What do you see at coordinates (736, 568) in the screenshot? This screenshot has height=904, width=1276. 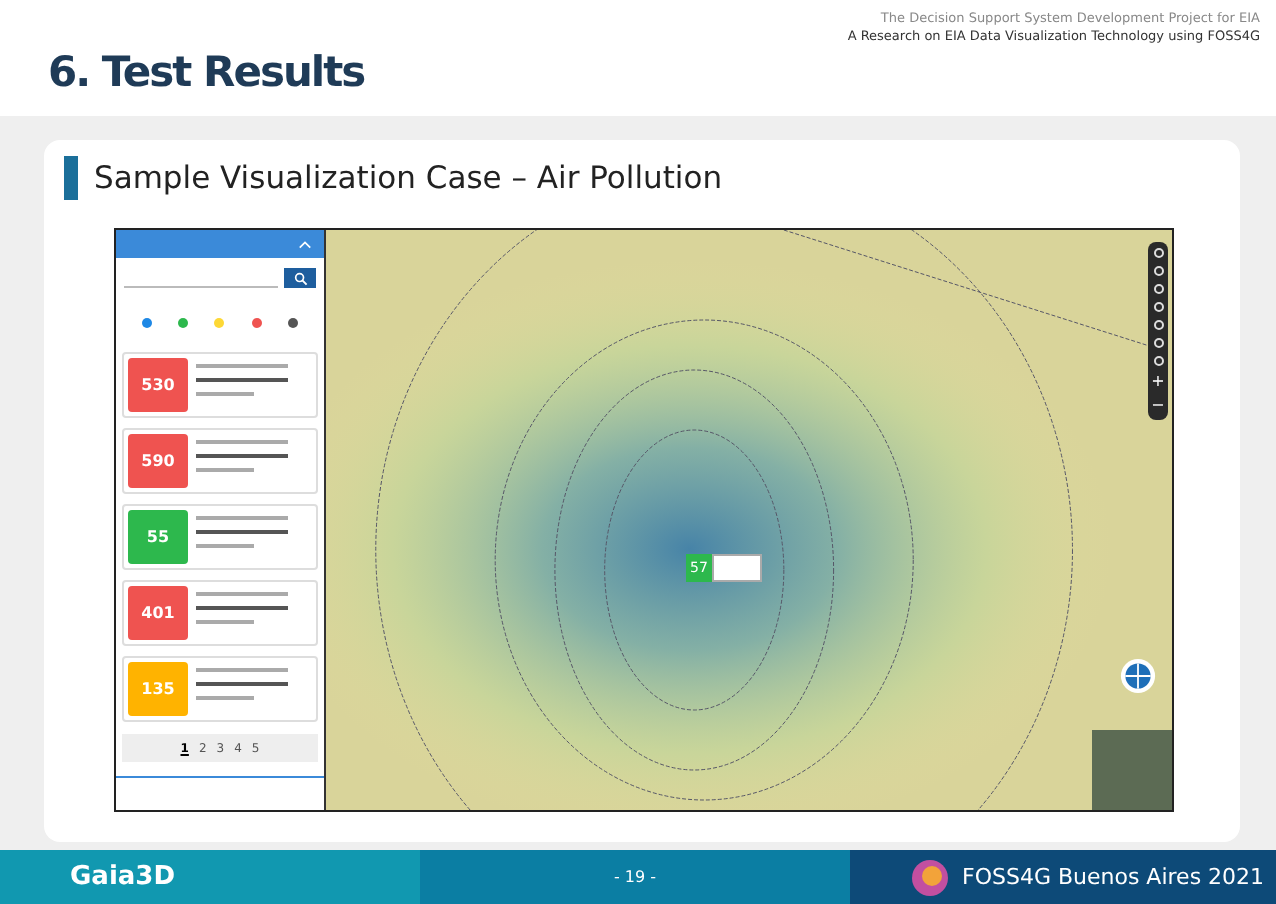 I see `marker-popup` at bounding box center [736, 568].